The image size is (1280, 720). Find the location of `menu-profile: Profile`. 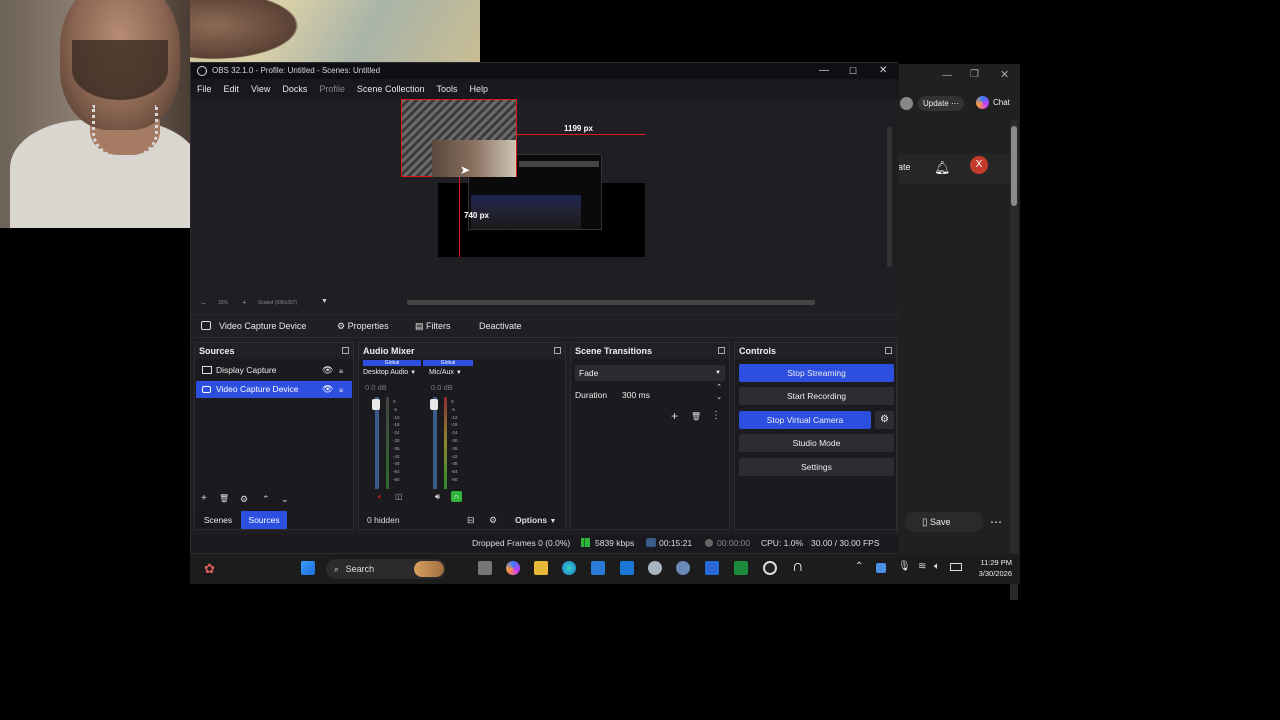

menu-profile: Profile is located at coordinates (332, 89).